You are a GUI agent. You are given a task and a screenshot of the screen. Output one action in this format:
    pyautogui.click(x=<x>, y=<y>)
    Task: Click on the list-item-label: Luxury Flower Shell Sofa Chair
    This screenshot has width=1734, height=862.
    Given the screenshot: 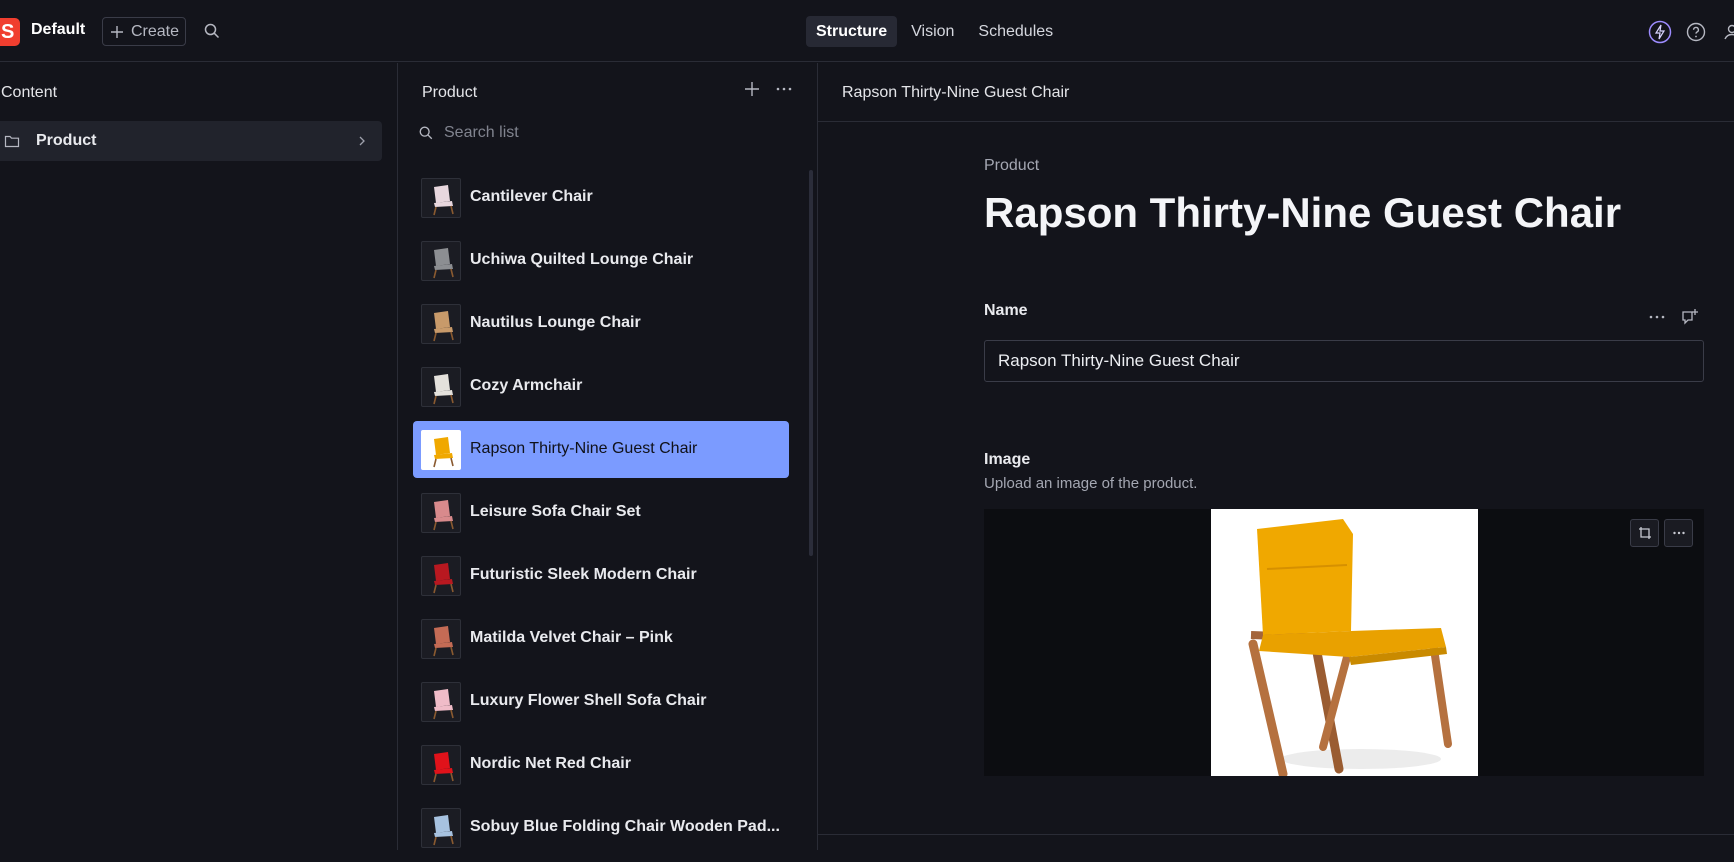 What is the action you would take?
    pyautogui.click(x=588, y=701)
    